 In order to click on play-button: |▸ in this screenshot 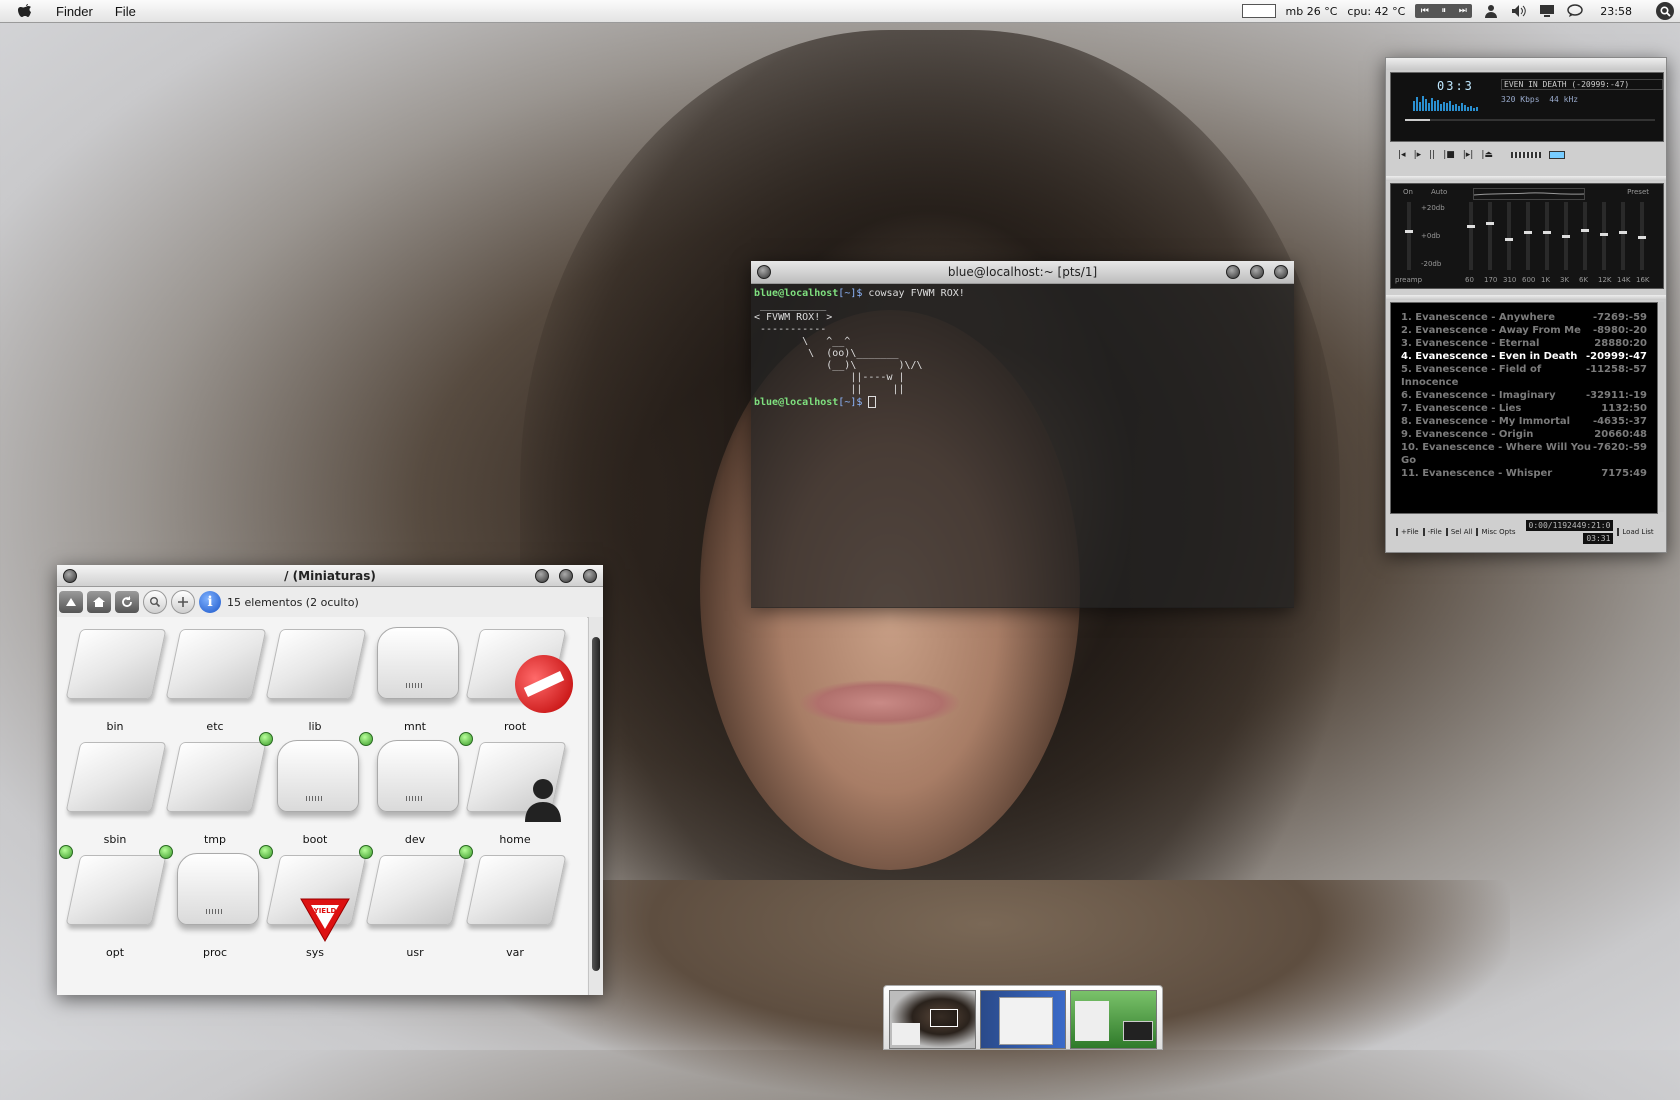, I will do `click(1418, 155)`.